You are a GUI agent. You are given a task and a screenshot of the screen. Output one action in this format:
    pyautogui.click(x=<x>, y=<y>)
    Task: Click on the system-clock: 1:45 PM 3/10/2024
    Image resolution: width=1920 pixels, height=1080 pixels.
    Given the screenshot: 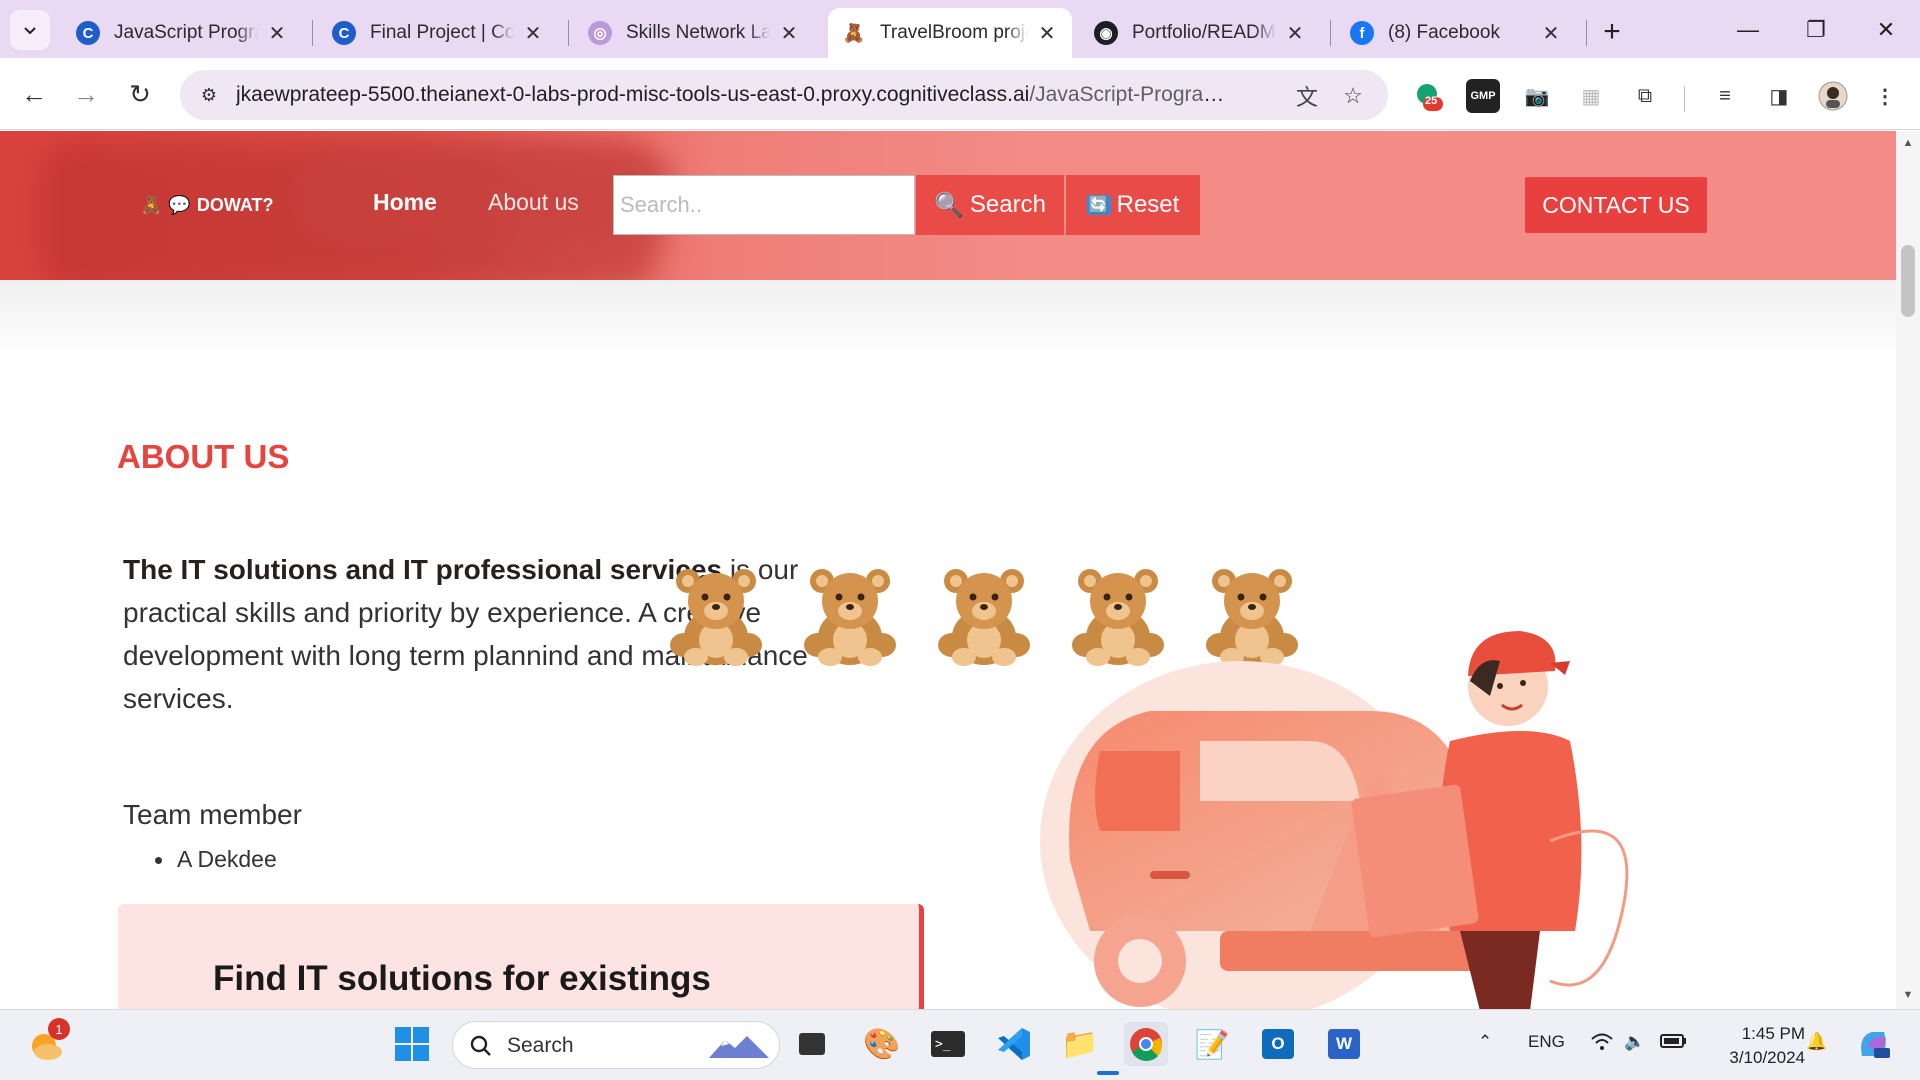 What is the action you would take?
    pyautogui.click(x=1750, y=1046)
    